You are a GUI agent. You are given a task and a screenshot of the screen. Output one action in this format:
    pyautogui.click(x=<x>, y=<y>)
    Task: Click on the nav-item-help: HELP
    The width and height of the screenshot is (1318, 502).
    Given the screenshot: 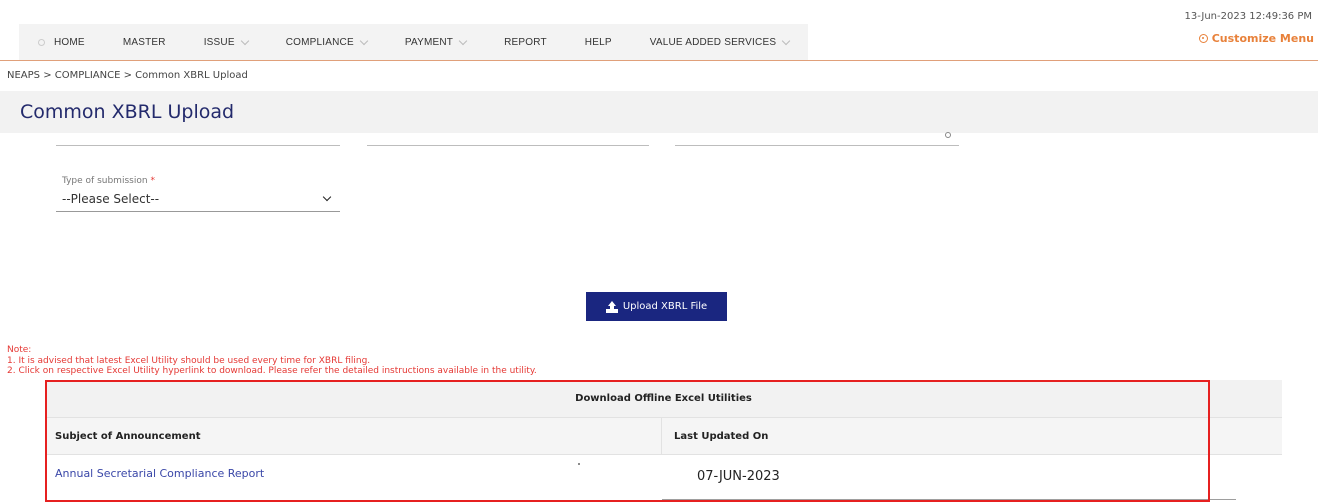 What is the action you would take?
    pyautogui.click(x=598, y=42)
    